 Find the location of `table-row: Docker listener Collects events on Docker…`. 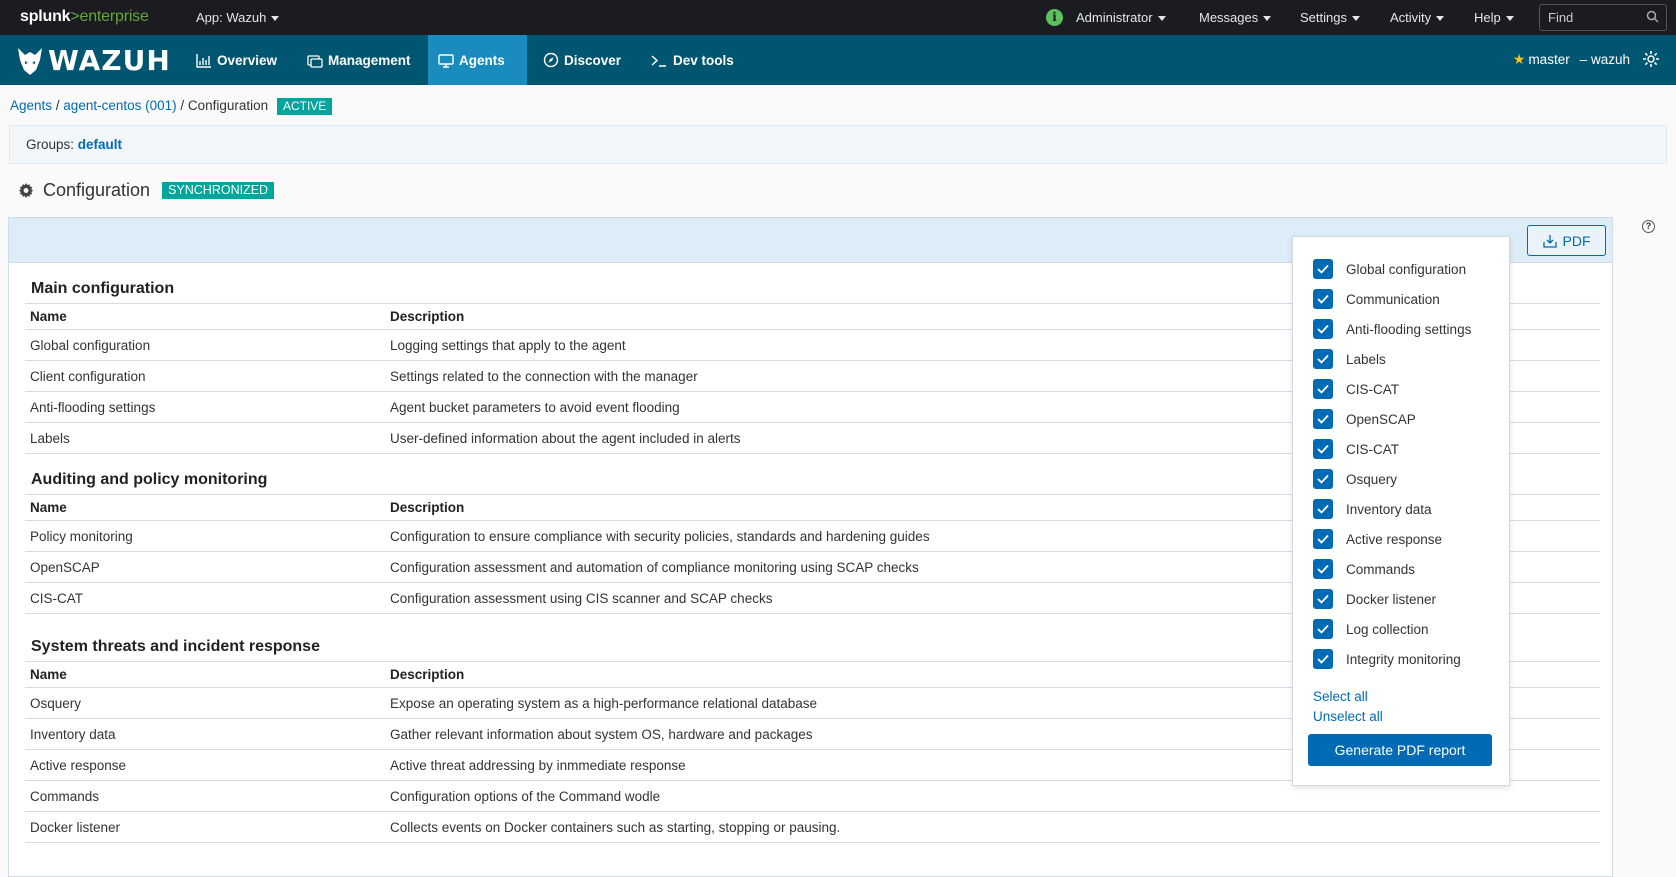

table-row: Docker listener Collects events on Docker… is located at coordinates (812, 827).